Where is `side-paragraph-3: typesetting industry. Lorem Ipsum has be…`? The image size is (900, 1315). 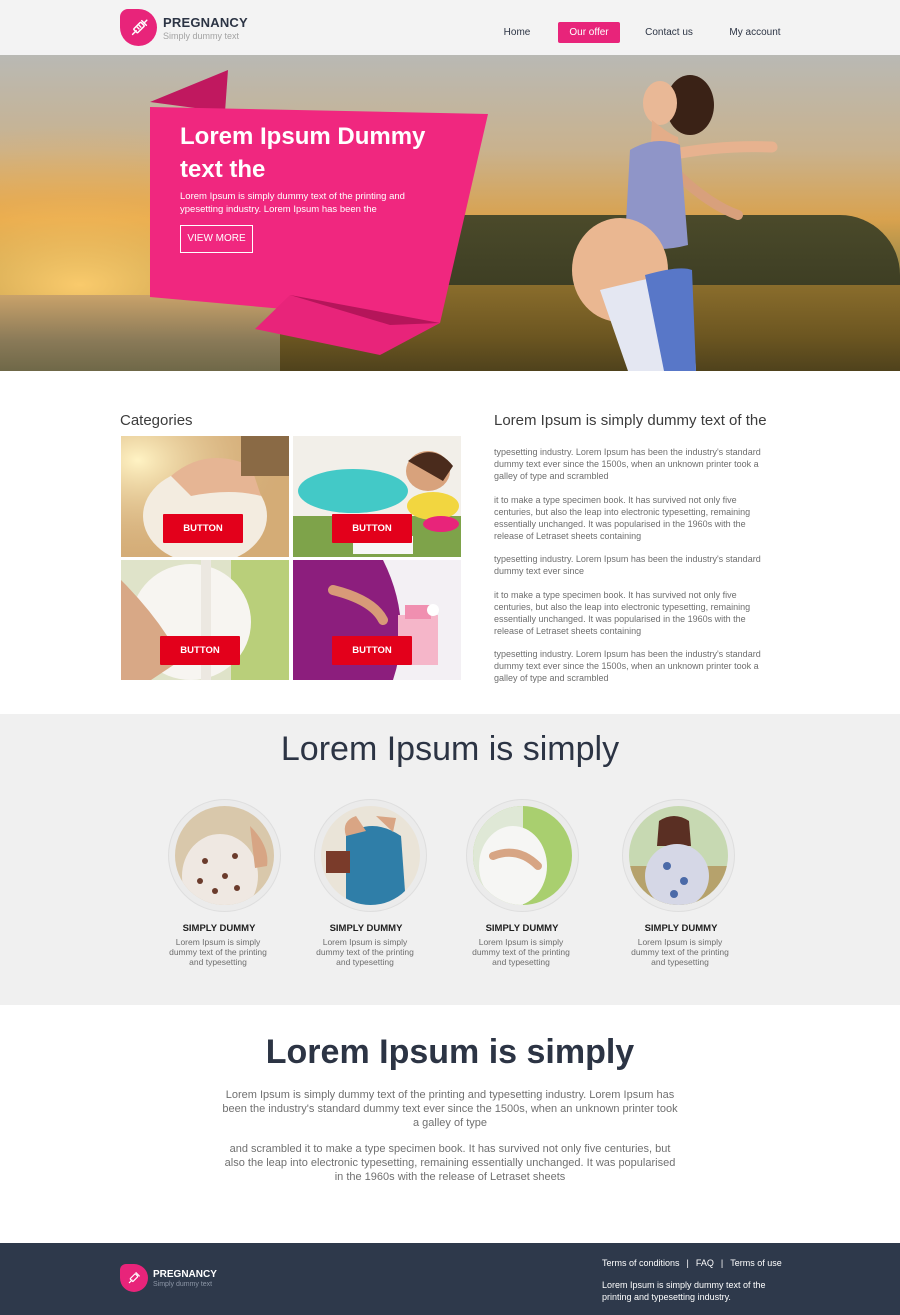
side-paragraph-3: typesetting industry. Lorem Ipsum has be… is located at coordinates (627, 565).